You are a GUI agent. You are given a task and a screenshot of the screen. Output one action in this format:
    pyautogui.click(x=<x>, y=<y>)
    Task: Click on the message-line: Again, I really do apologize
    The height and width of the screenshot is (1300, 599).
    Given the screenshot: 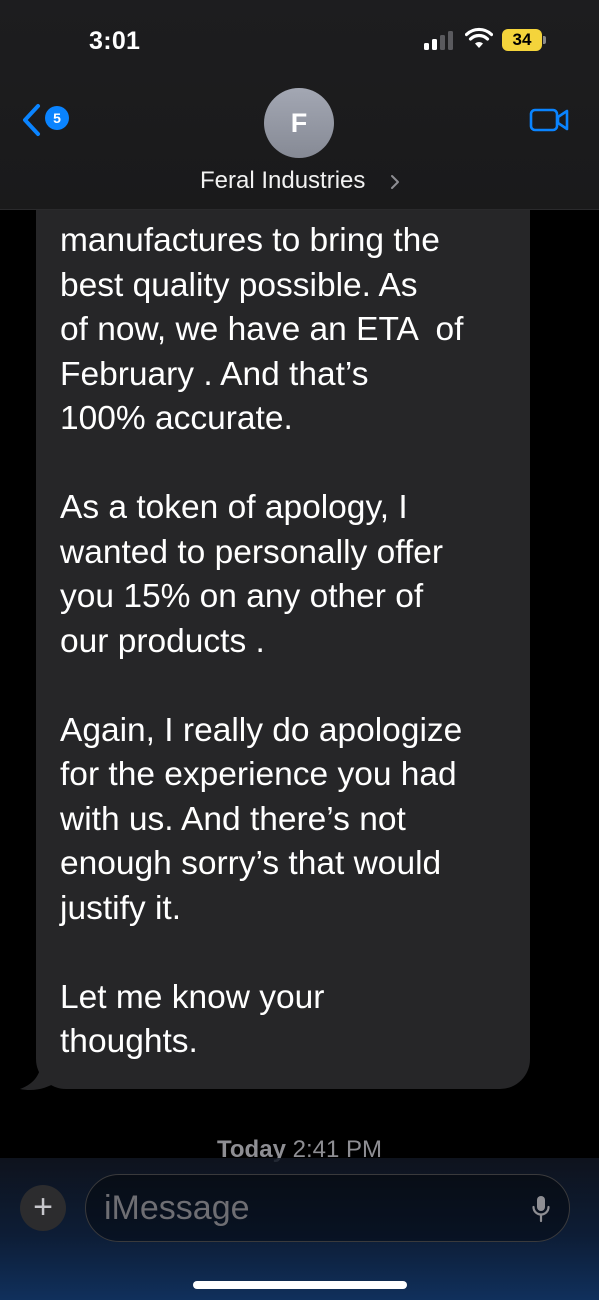 What is the action you would take?
    pyautogui.click(x=261, y=730)
    